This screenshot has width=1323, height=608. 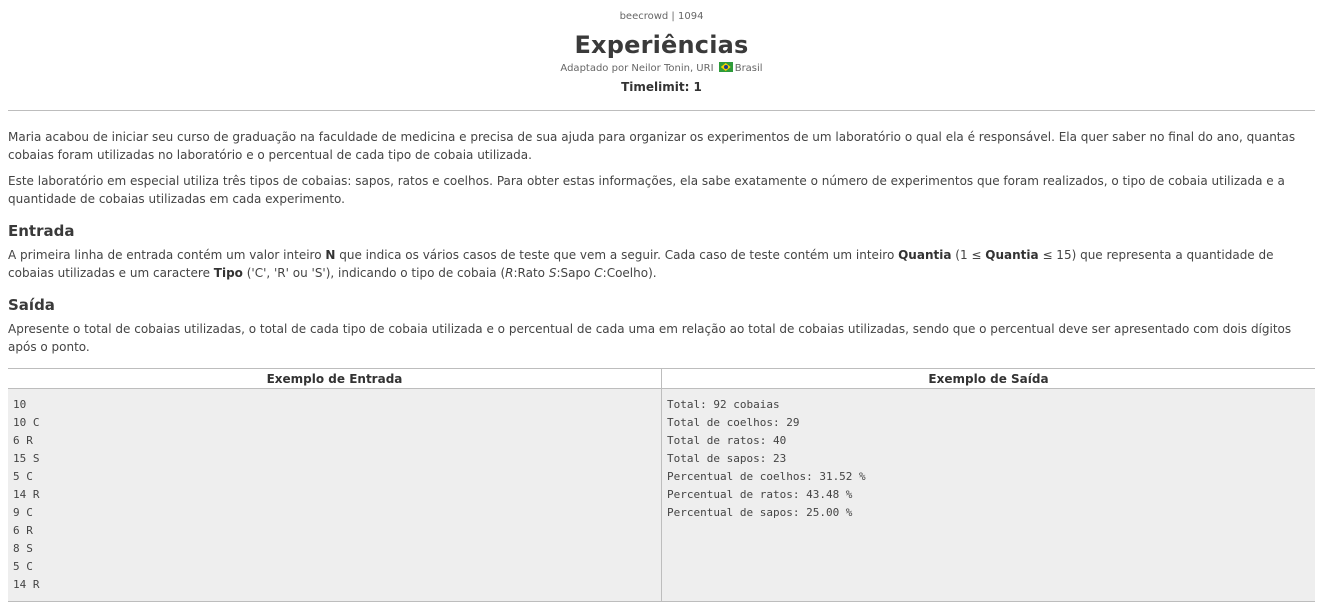 I want to click on example-output-line: Percentual de coelhos: 31.52 %, so click(x=766, y=476).